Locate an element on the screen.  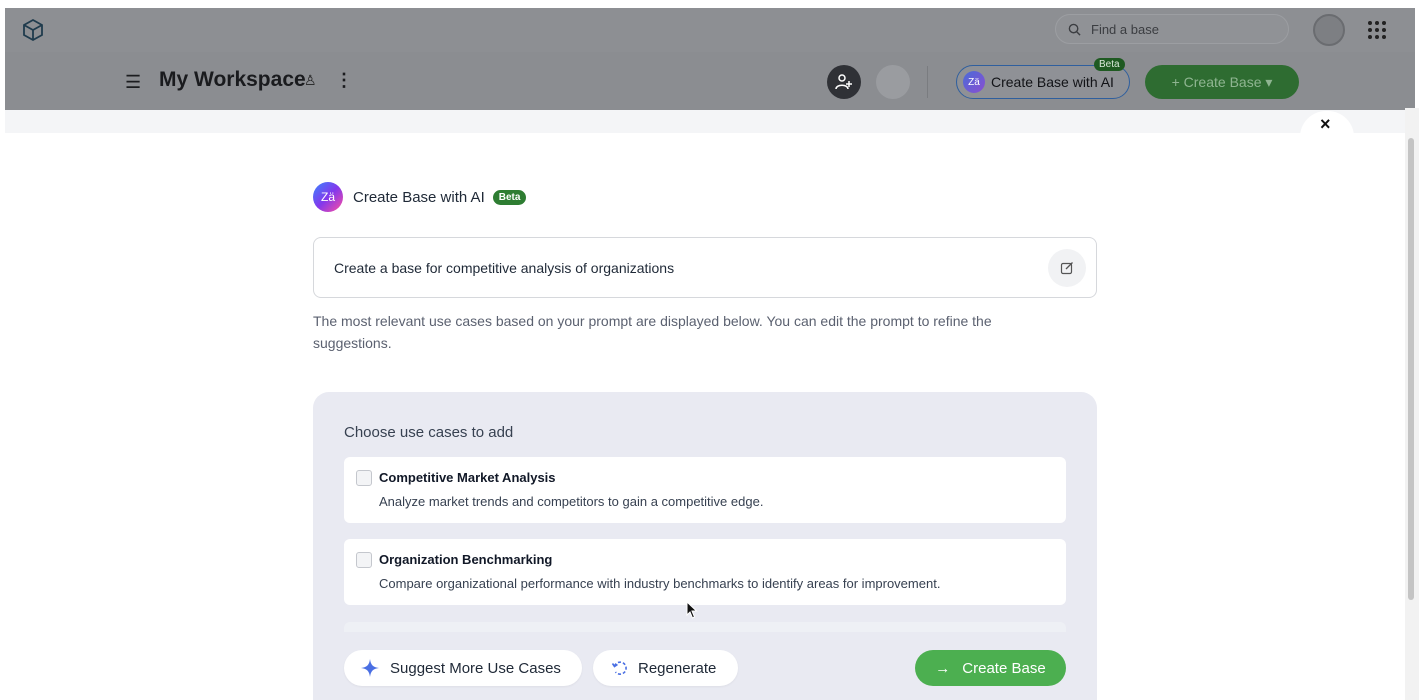
create-base-button: → Create Base is located at coordinates (990, 668).